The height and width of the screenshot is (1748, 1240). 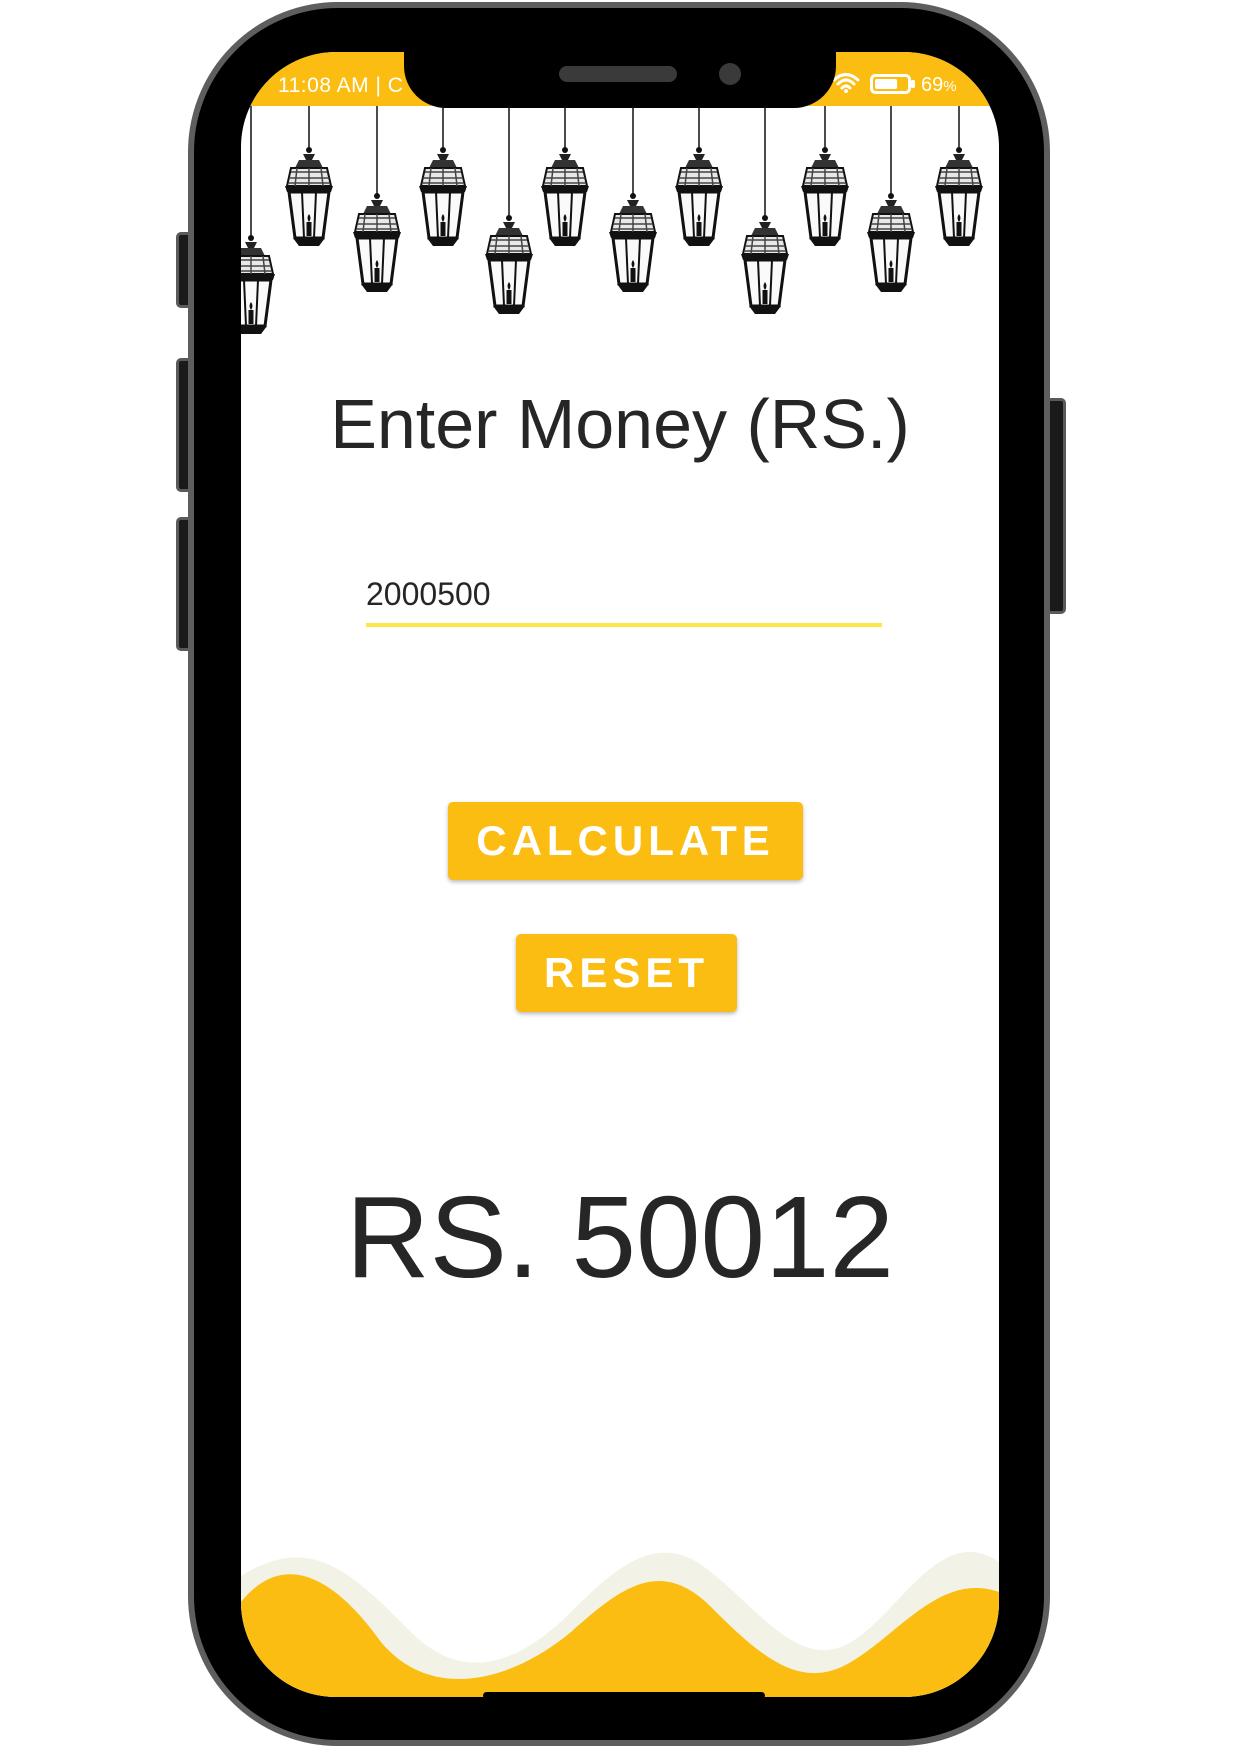 I want to click on page-title: Enter Money (RS.), so click(x=620, y=424).